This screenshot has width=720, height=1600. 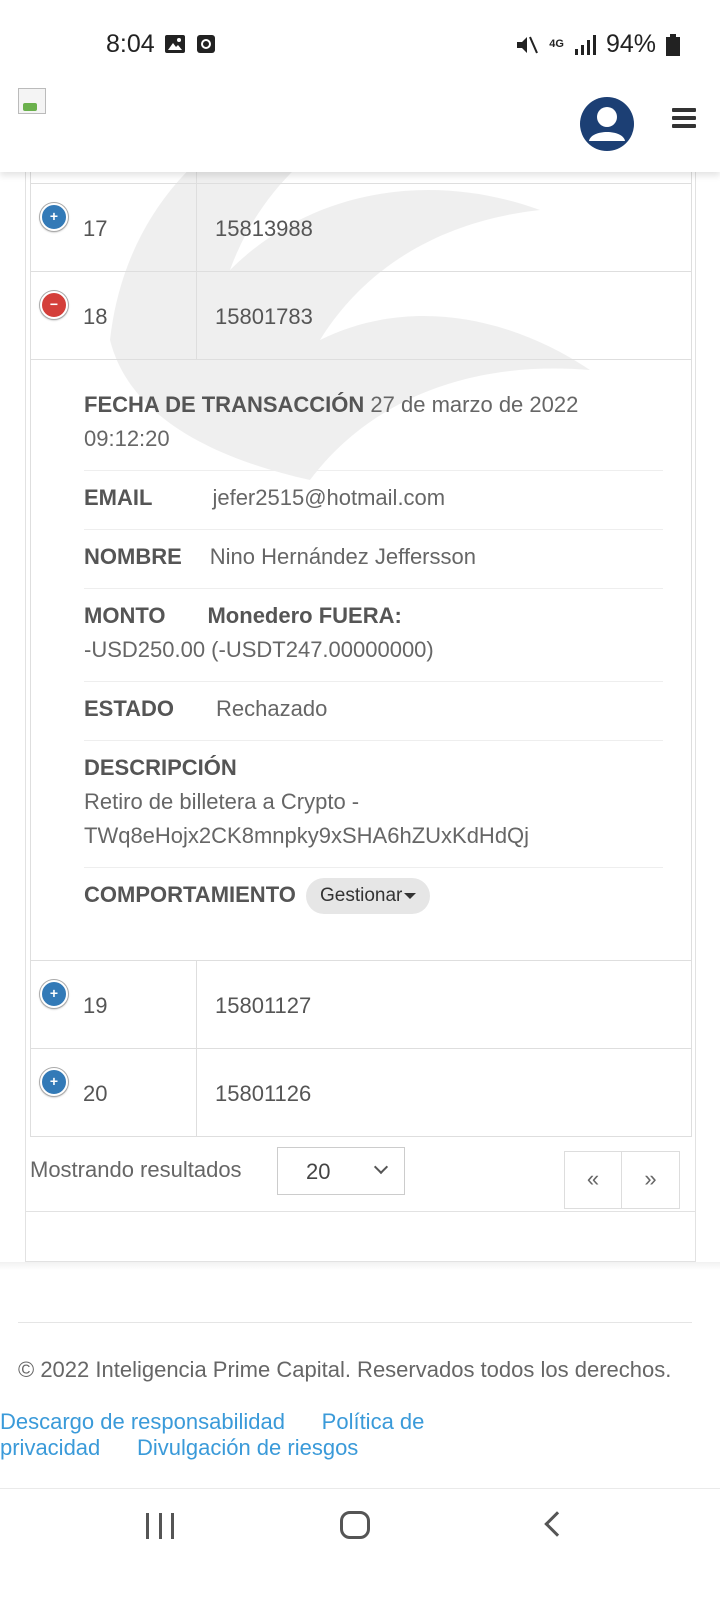 What do you see at coordinates (355, 1322) in the screenshot?
I see `footer-divider` at bounding box center [355, 1322].